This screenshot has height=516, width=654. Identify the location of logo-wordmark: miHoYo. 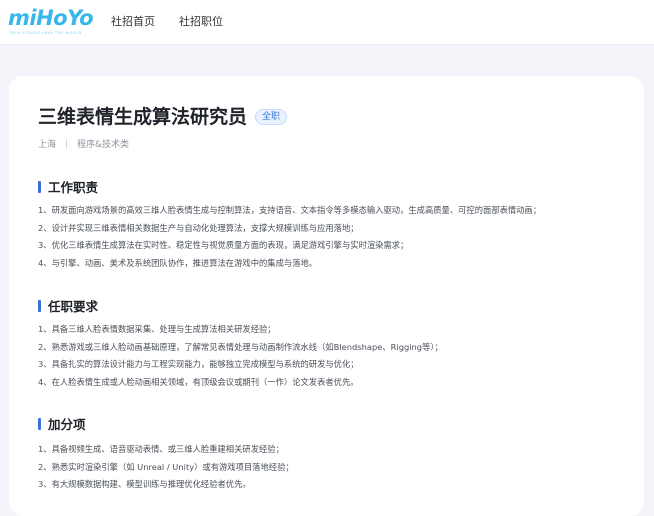
(51, 18).